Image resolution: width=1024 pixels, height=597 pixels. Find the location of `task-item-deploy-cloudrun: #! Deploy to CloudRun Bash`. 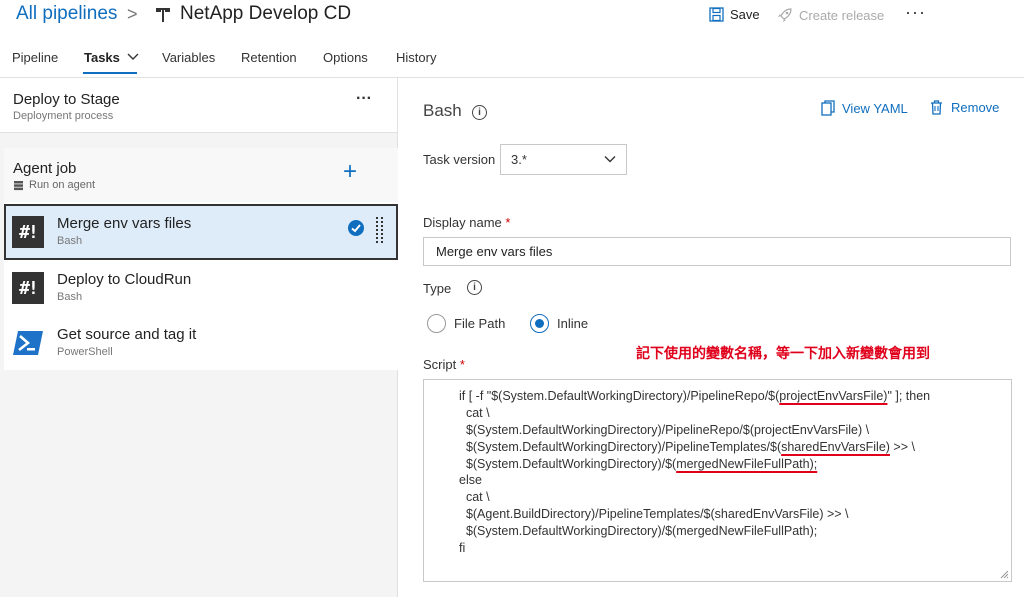

task-item-deploy-cloudrun: #! Deploy to CloudRun Bash is located at coordinates (201, 288).